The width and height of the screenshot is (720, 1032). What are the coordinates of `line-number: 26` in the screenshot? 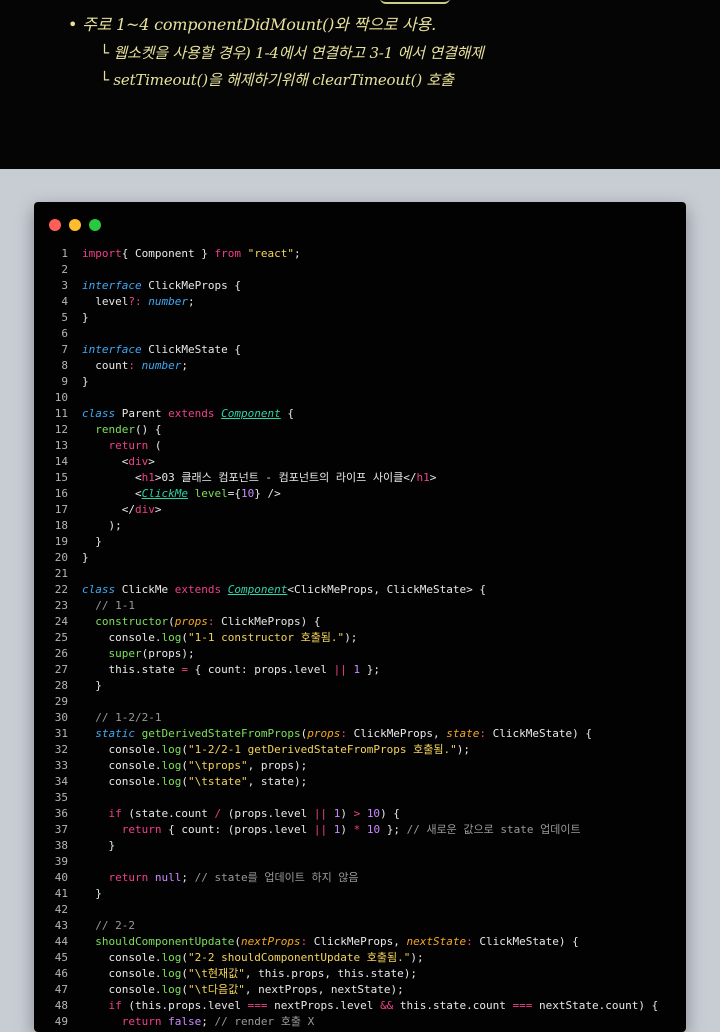 It's located at (61, 653).